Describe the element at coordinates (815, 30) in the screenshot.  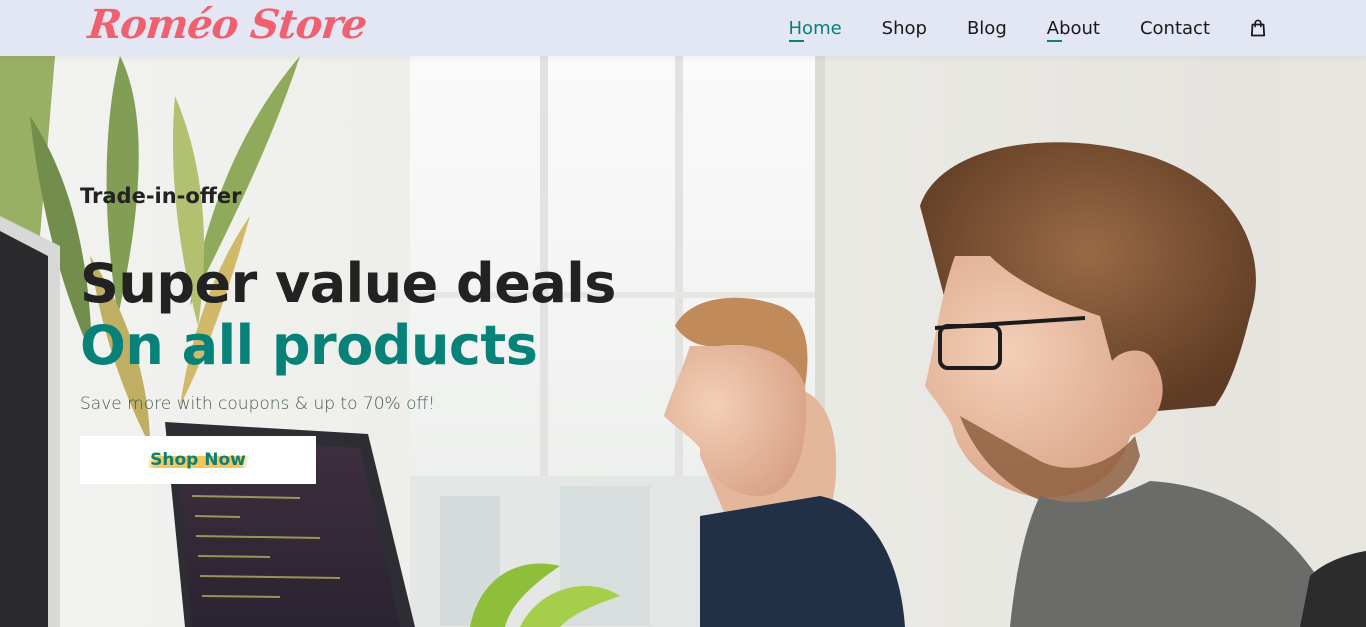
I see `nav-home: Home` at that location.